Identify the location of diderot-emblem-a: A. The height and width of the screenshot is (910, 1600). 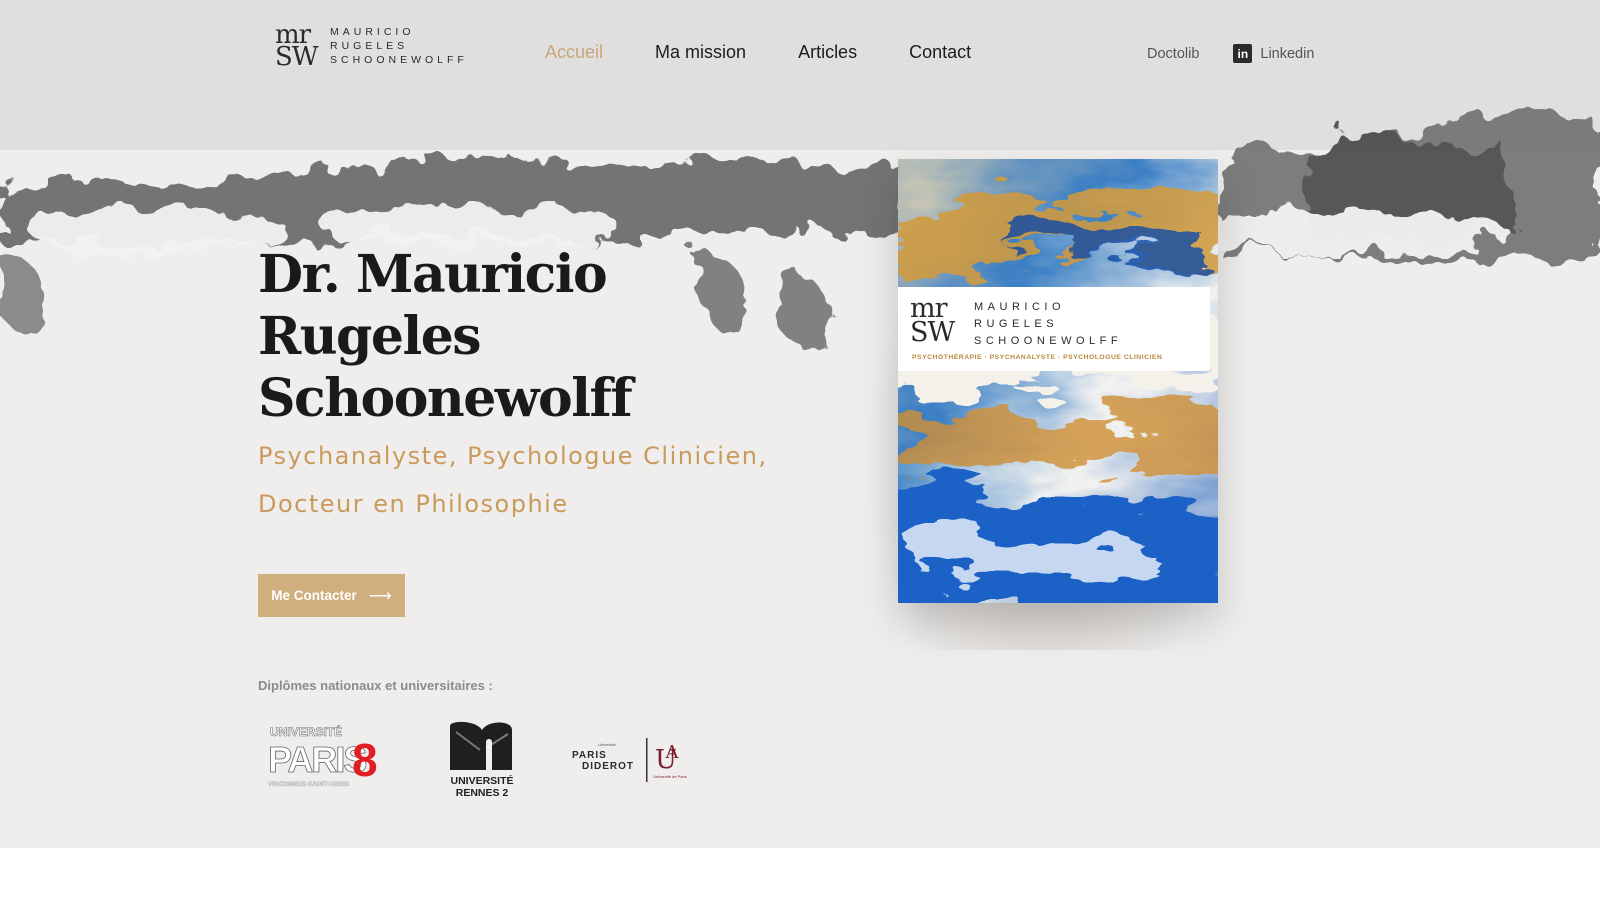
(672, 752).